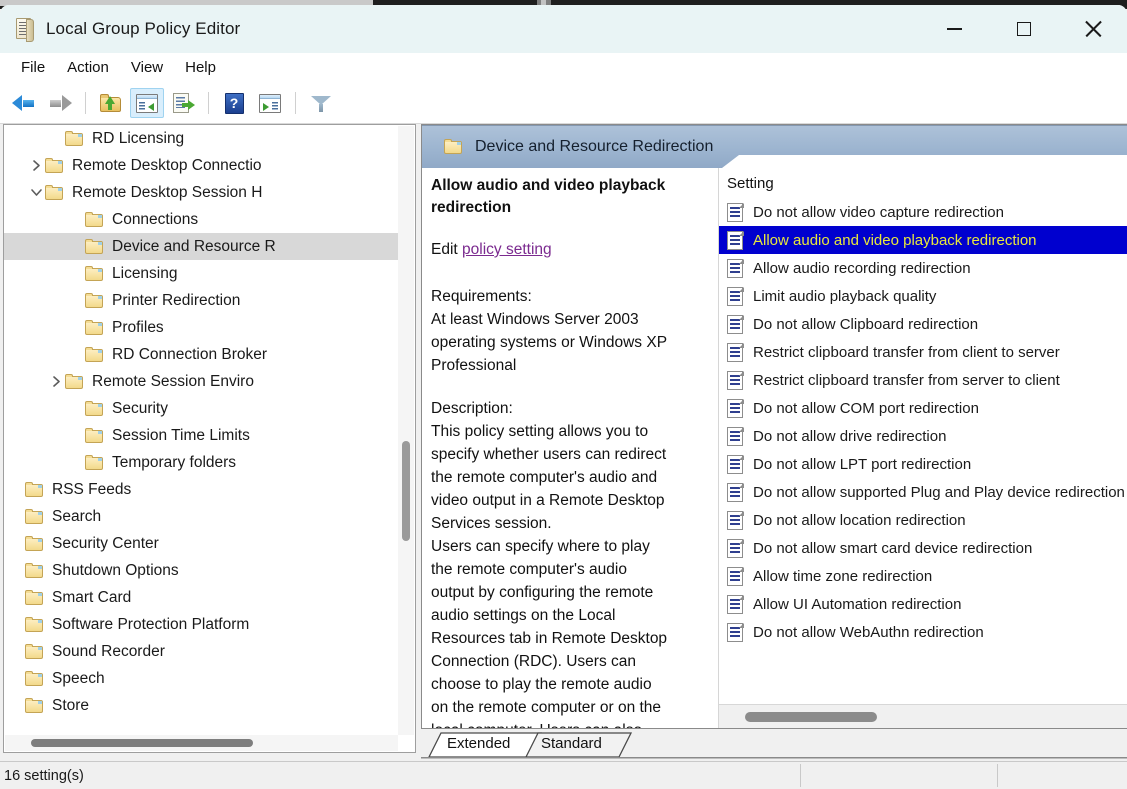  I want to click on settings-list-row-label: Allow audio recording redirection, so click(862, 268).